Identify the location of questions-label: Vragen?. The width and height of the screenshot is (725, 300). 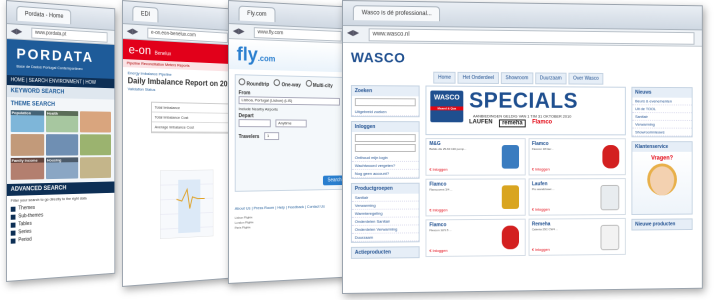
(662, 158).